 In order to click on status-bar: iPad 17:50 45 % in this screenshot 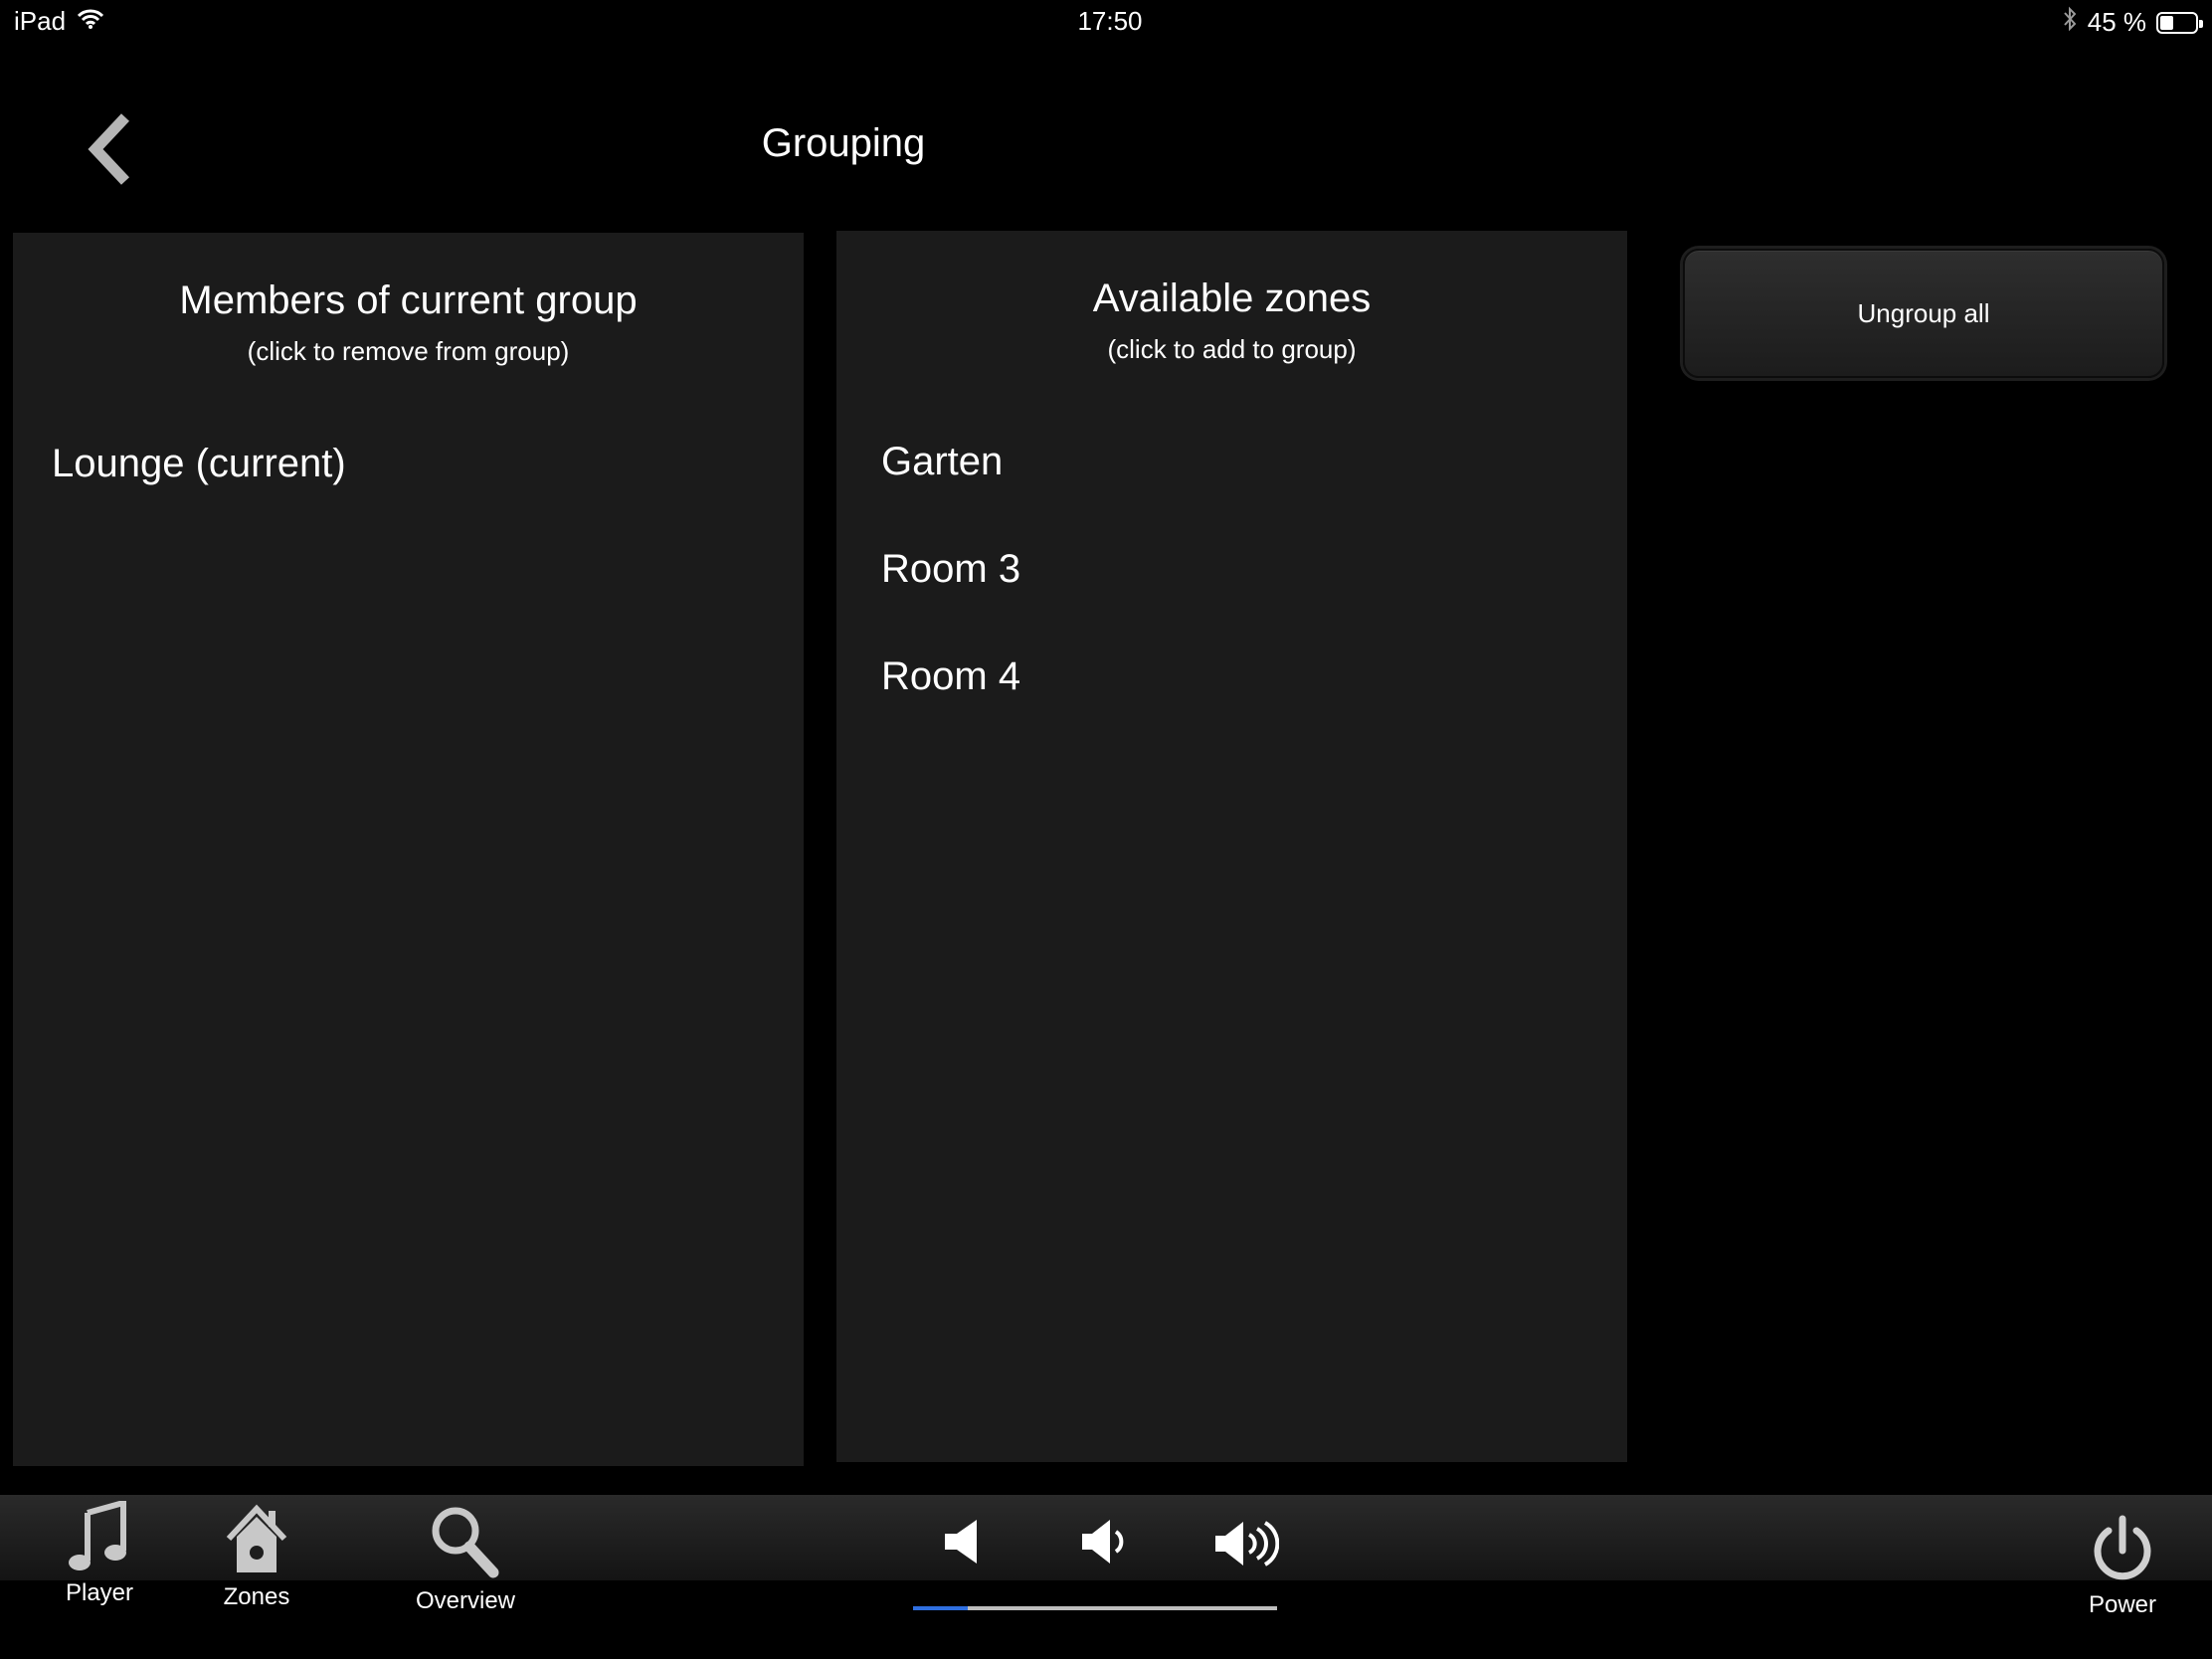, I will do `click(1106, 22)`.